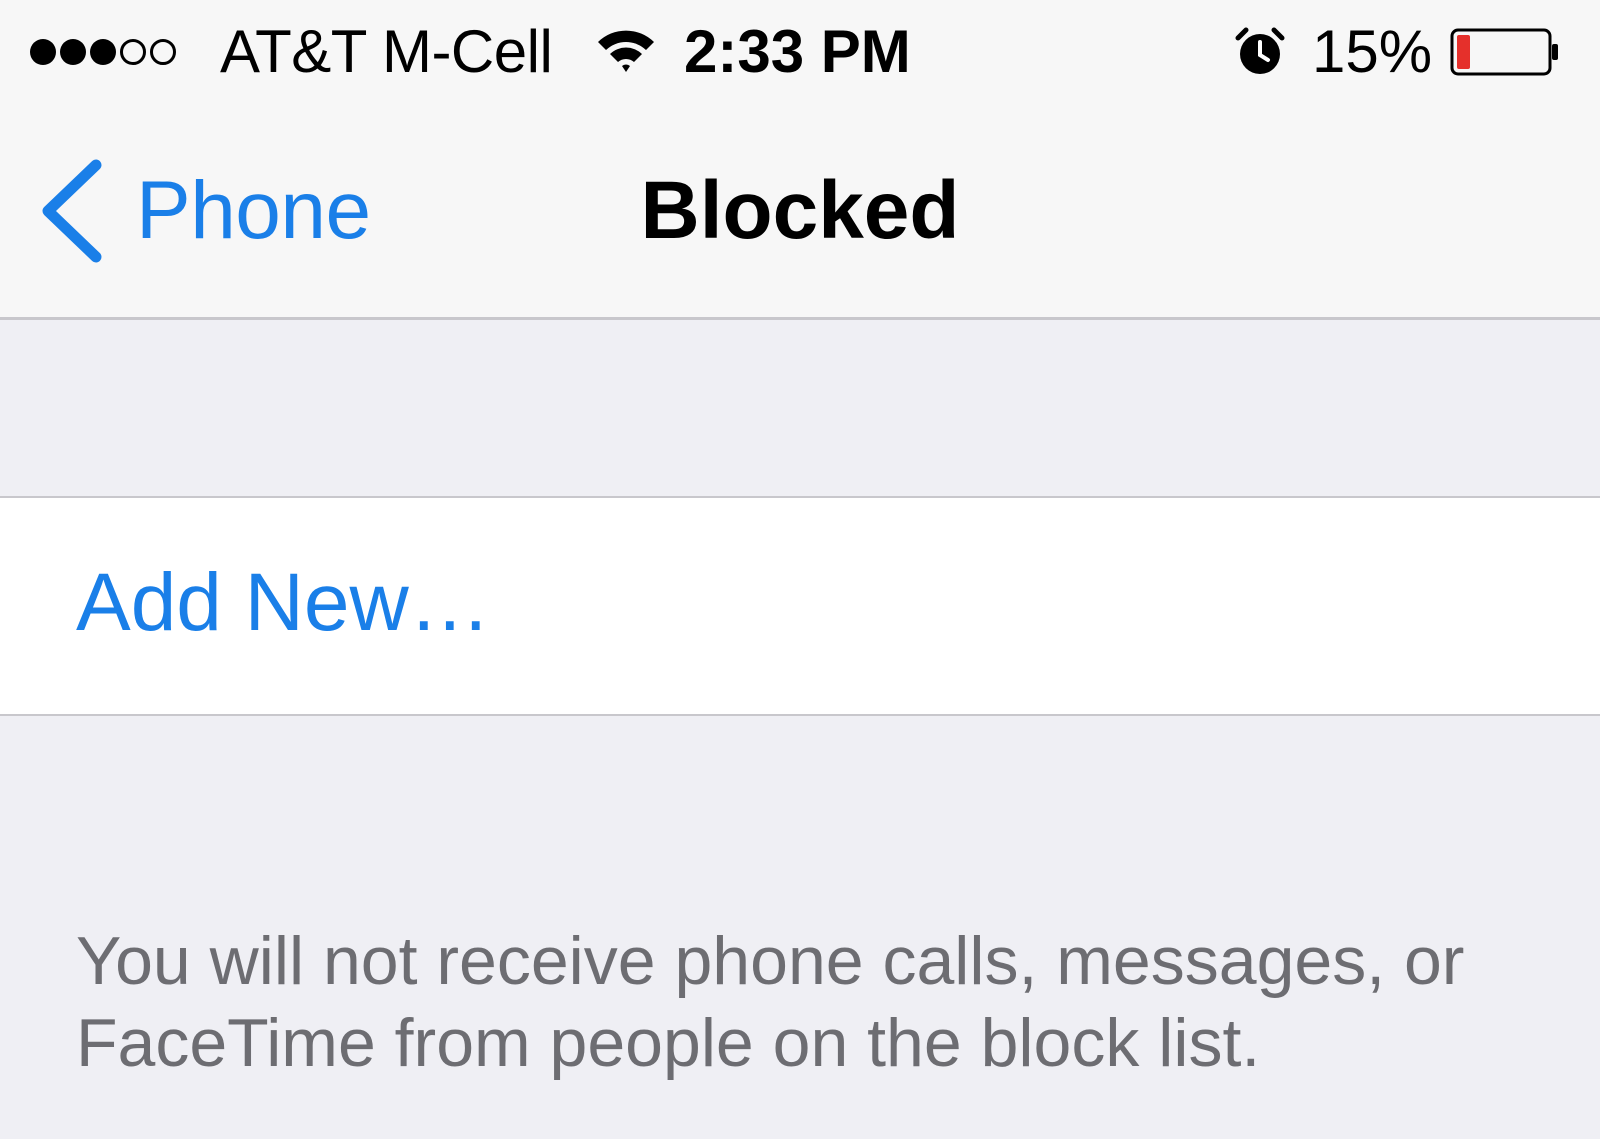 Image resolution: width=1600 pixels, height=1139 pixels. Describe the element at coordinates (626, 51) in the screenshot. I see `wifi-icon` at that location.